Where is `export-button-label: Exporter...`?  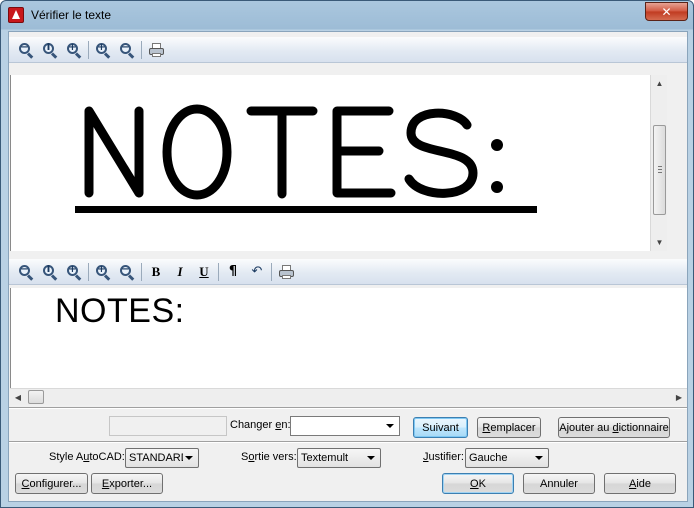
export-button-label: Exporter... is located at coordinates (127, 483).